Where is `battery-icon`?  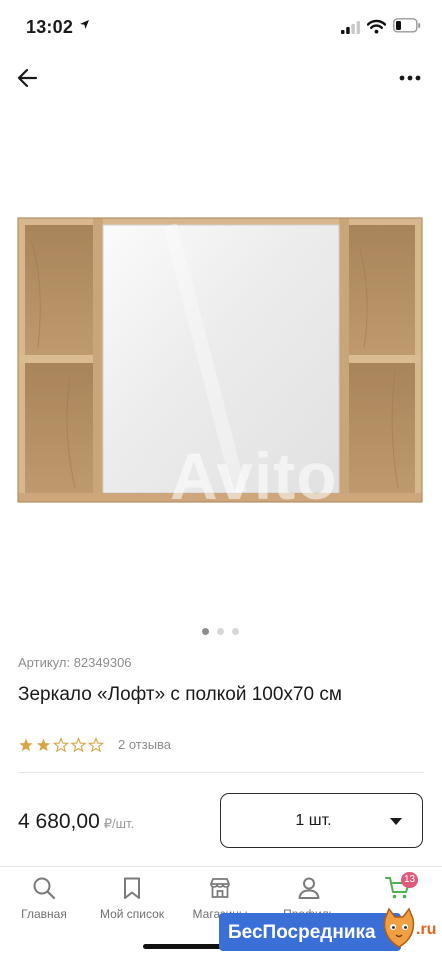
battery-icon is located at coordinates (407, 25).